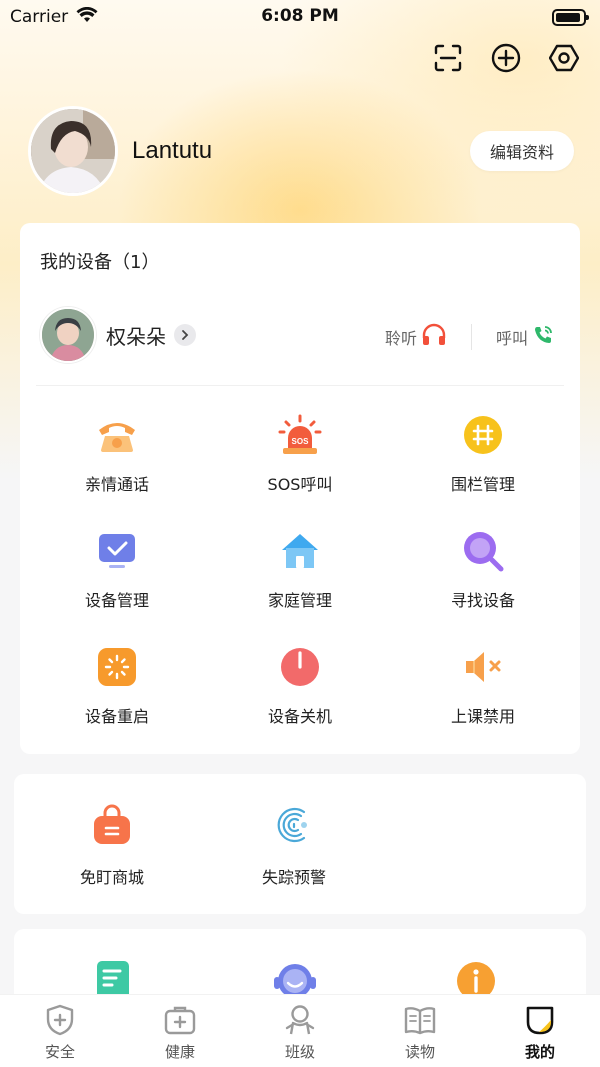 This screenshot has width=600, height=1067. Describe the element at coordinates (300, 1020) in the screenshot. I see `class-icon` at that location.